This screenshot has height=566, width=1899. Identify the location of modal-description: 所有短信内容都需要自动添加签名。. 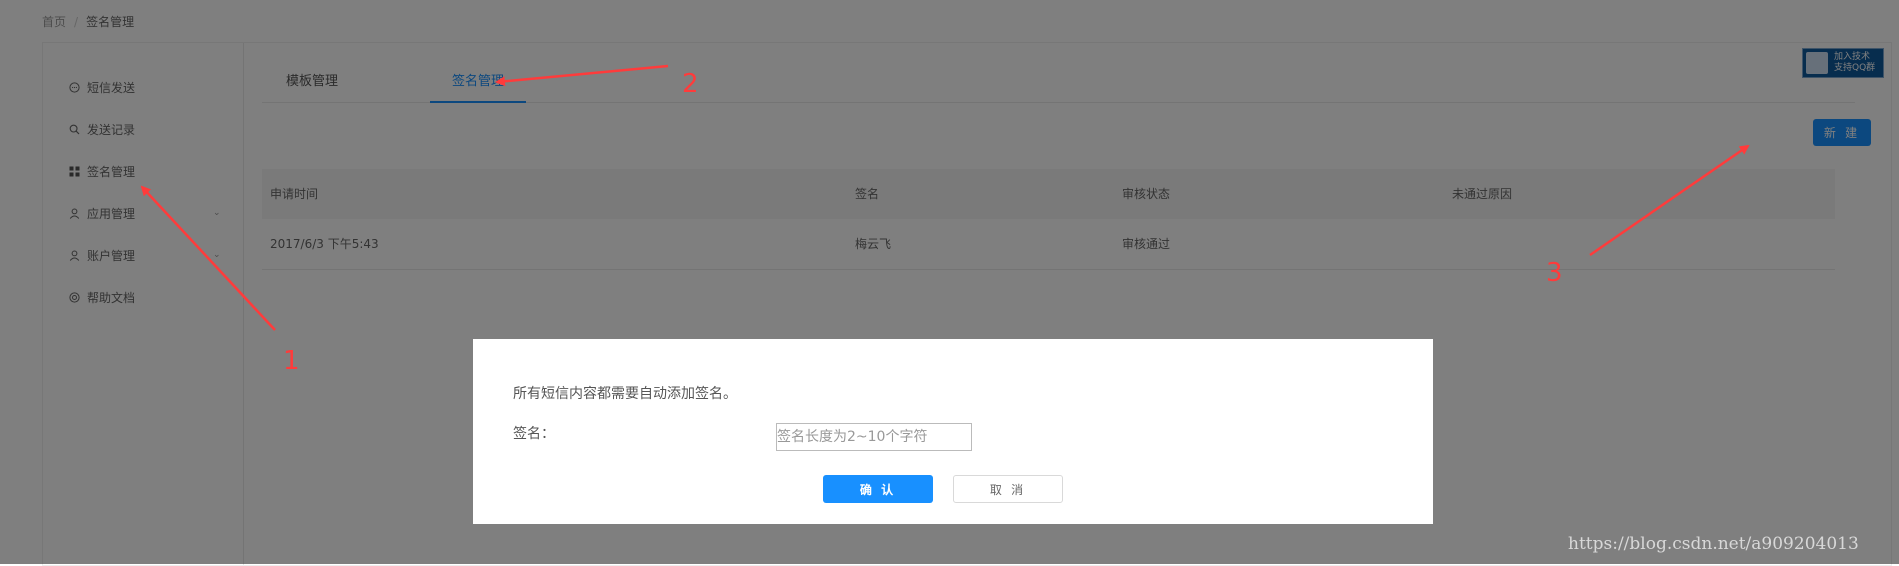
(625, 394).